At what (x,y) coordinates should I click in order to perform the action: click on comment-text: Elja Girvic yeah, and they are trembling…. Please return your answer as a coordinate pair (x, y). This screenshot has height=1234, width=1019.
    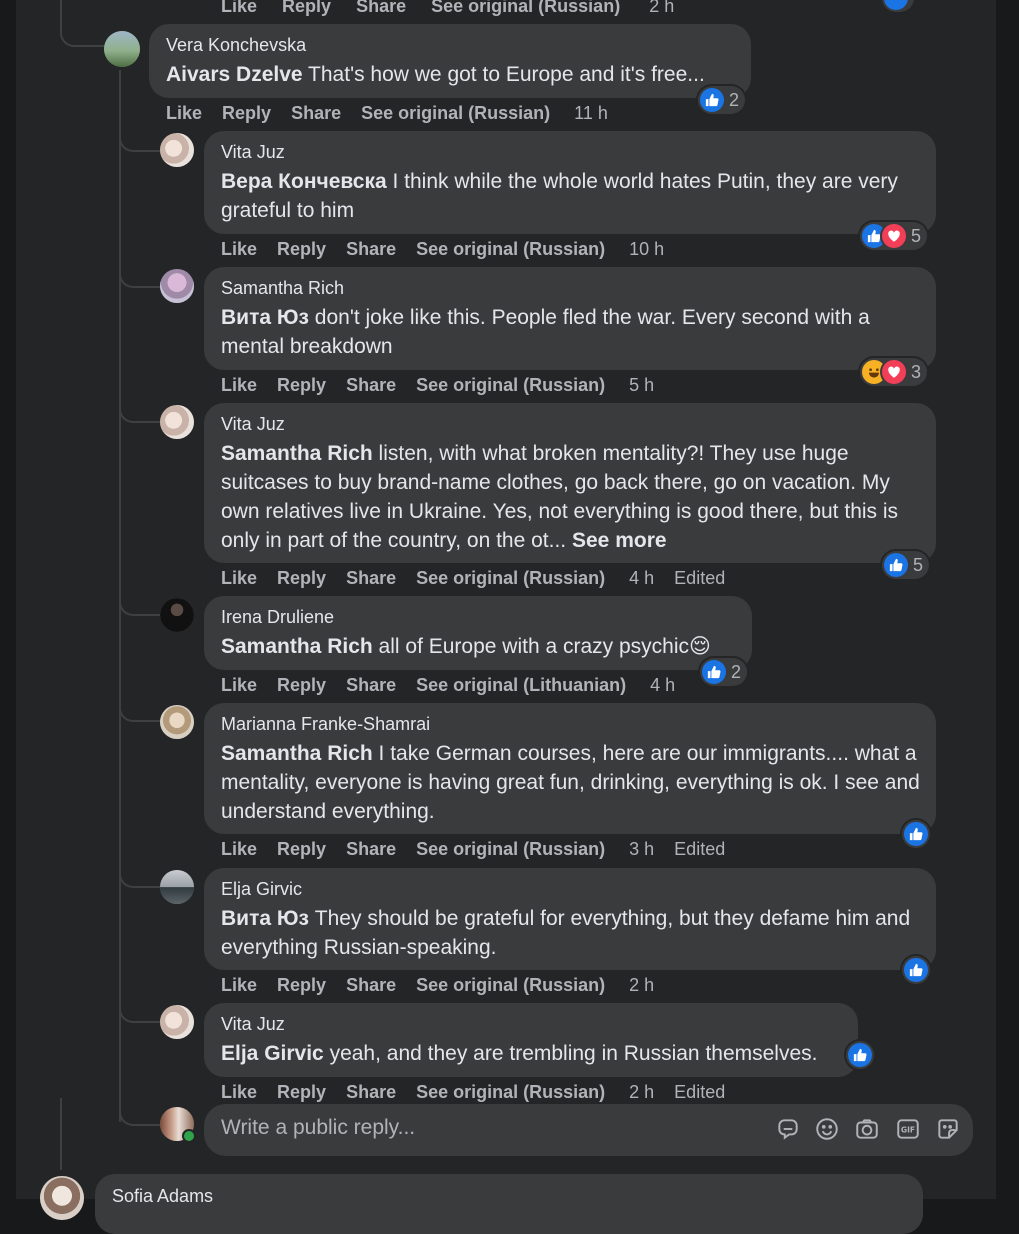
    Looking at the image, I should click on (531, 1053).